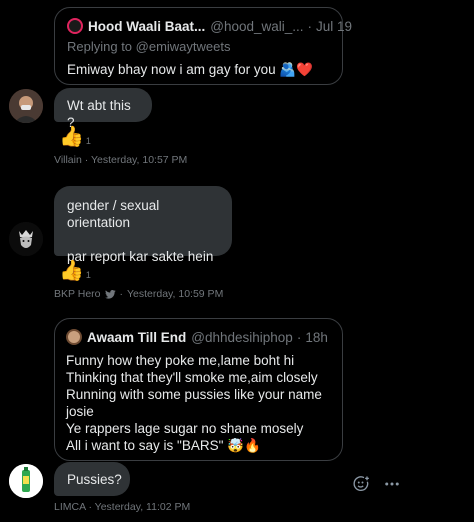  I want to click on message-bubble: Wt abt this ?, so click(103, 109).